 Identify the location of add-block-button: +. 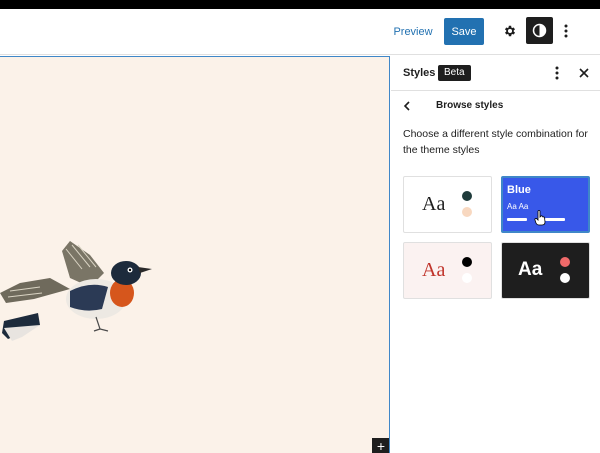
(380, 445).